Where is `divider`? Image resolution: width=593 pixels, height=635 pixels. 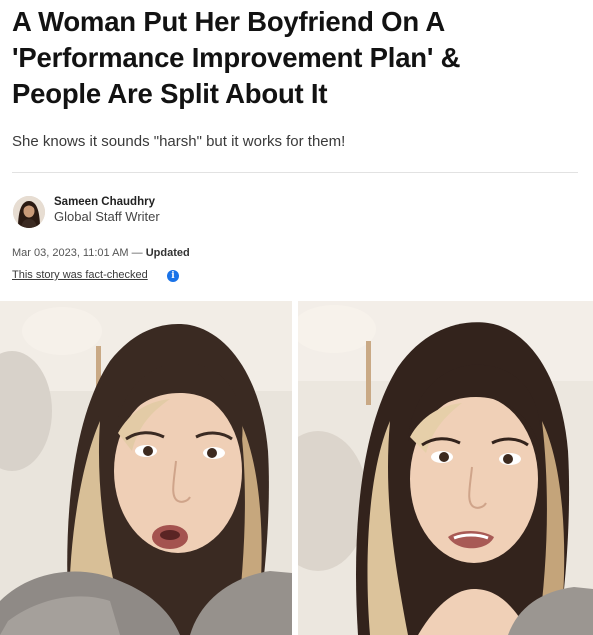 divider is located at coordinates (295, 172).